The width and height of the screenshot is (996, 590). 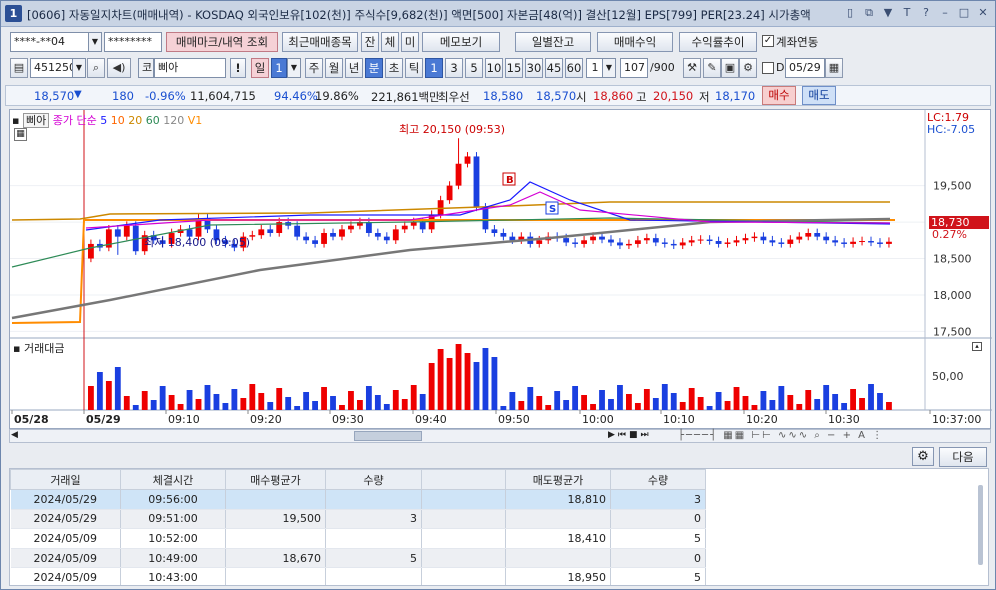 I want to click on layout-icon: ▯, so click(x=850, y=13).